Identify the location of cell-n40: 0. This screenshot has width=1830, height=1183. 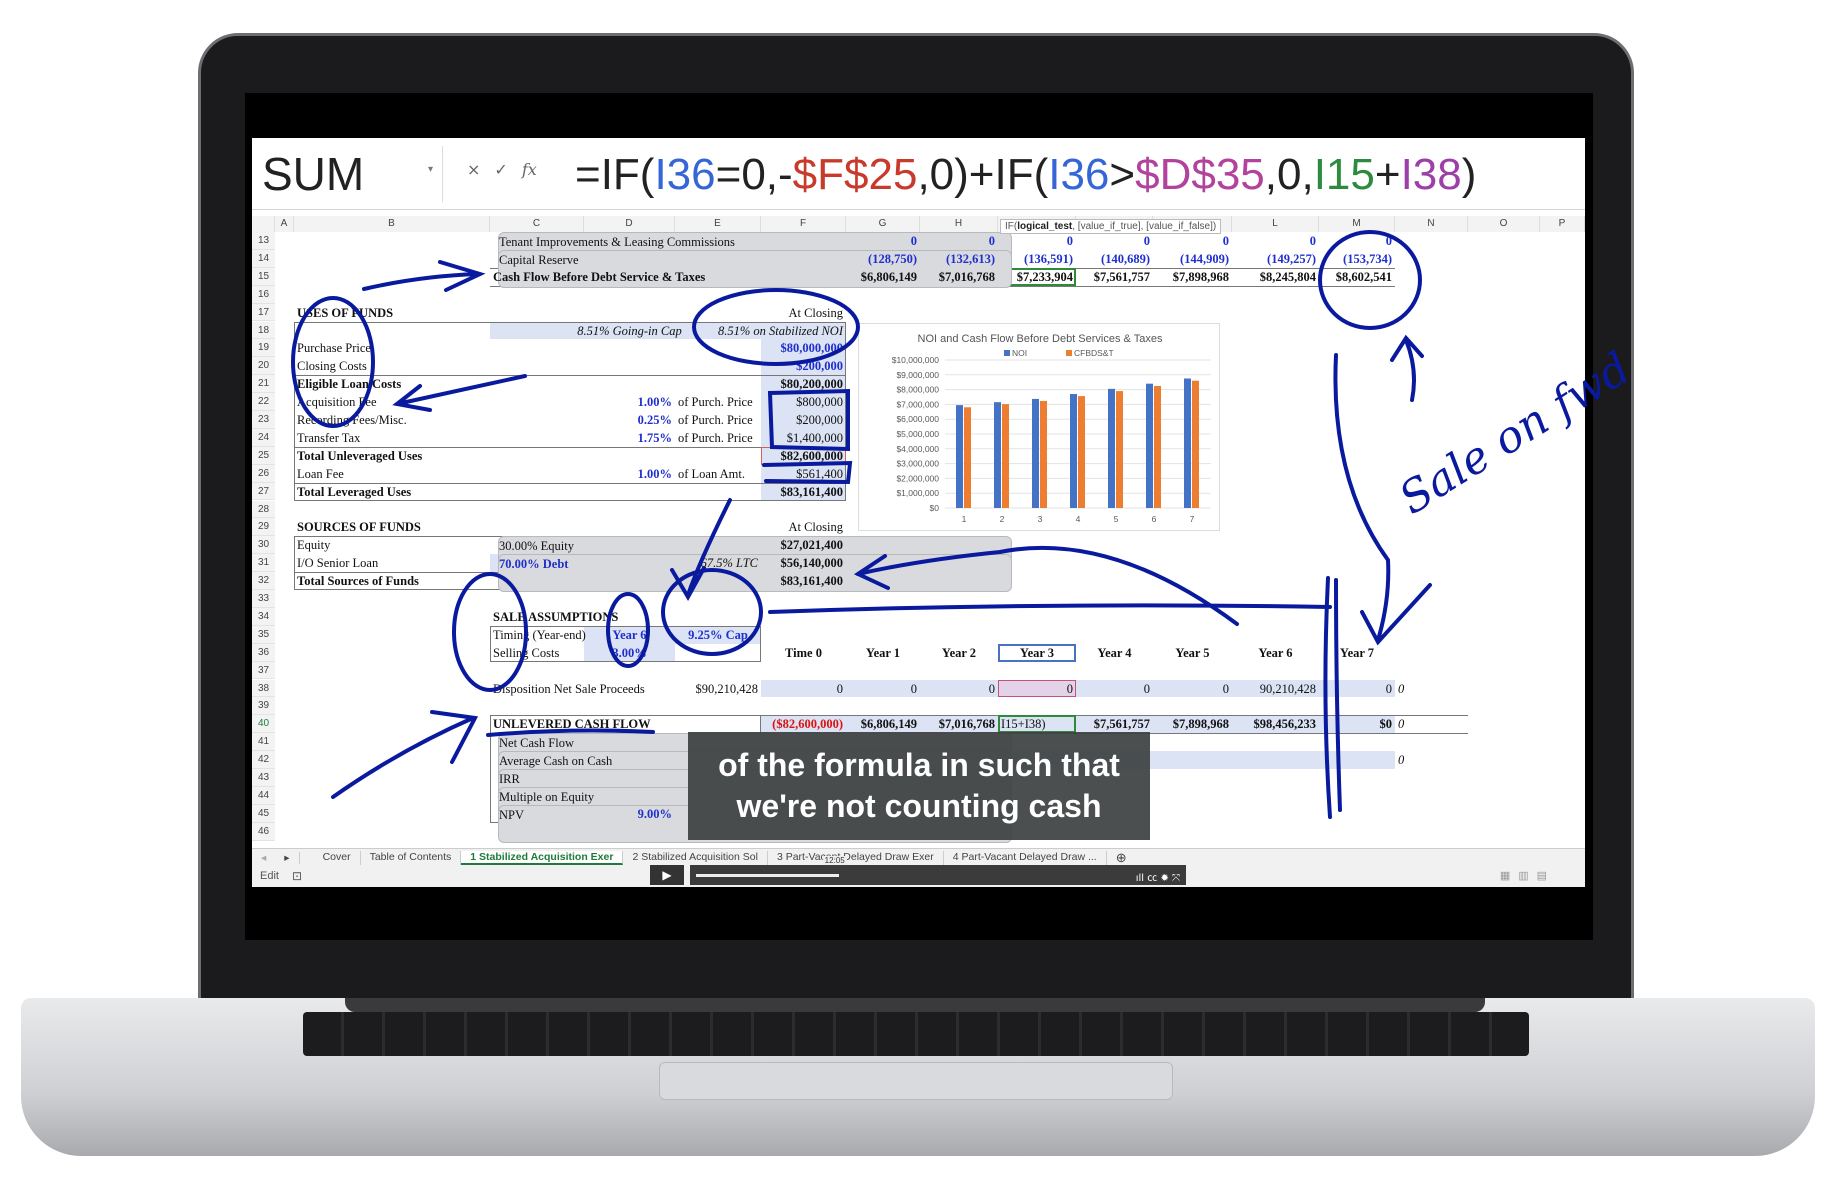
(1401, 724).